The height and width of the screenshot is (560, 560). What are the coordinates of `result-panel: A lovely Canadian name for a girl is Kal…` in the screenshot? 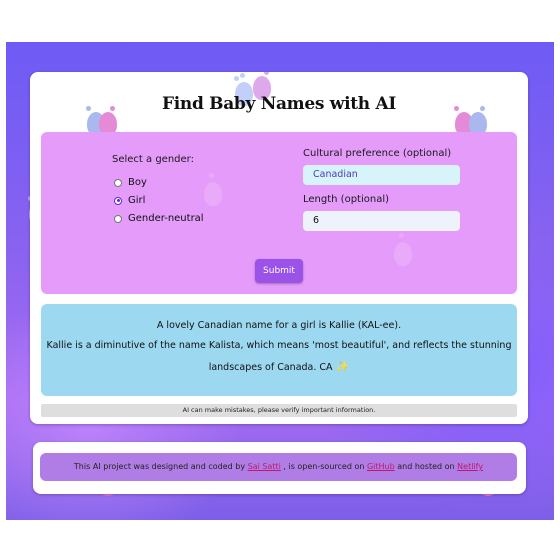 It's located at (279, 350).